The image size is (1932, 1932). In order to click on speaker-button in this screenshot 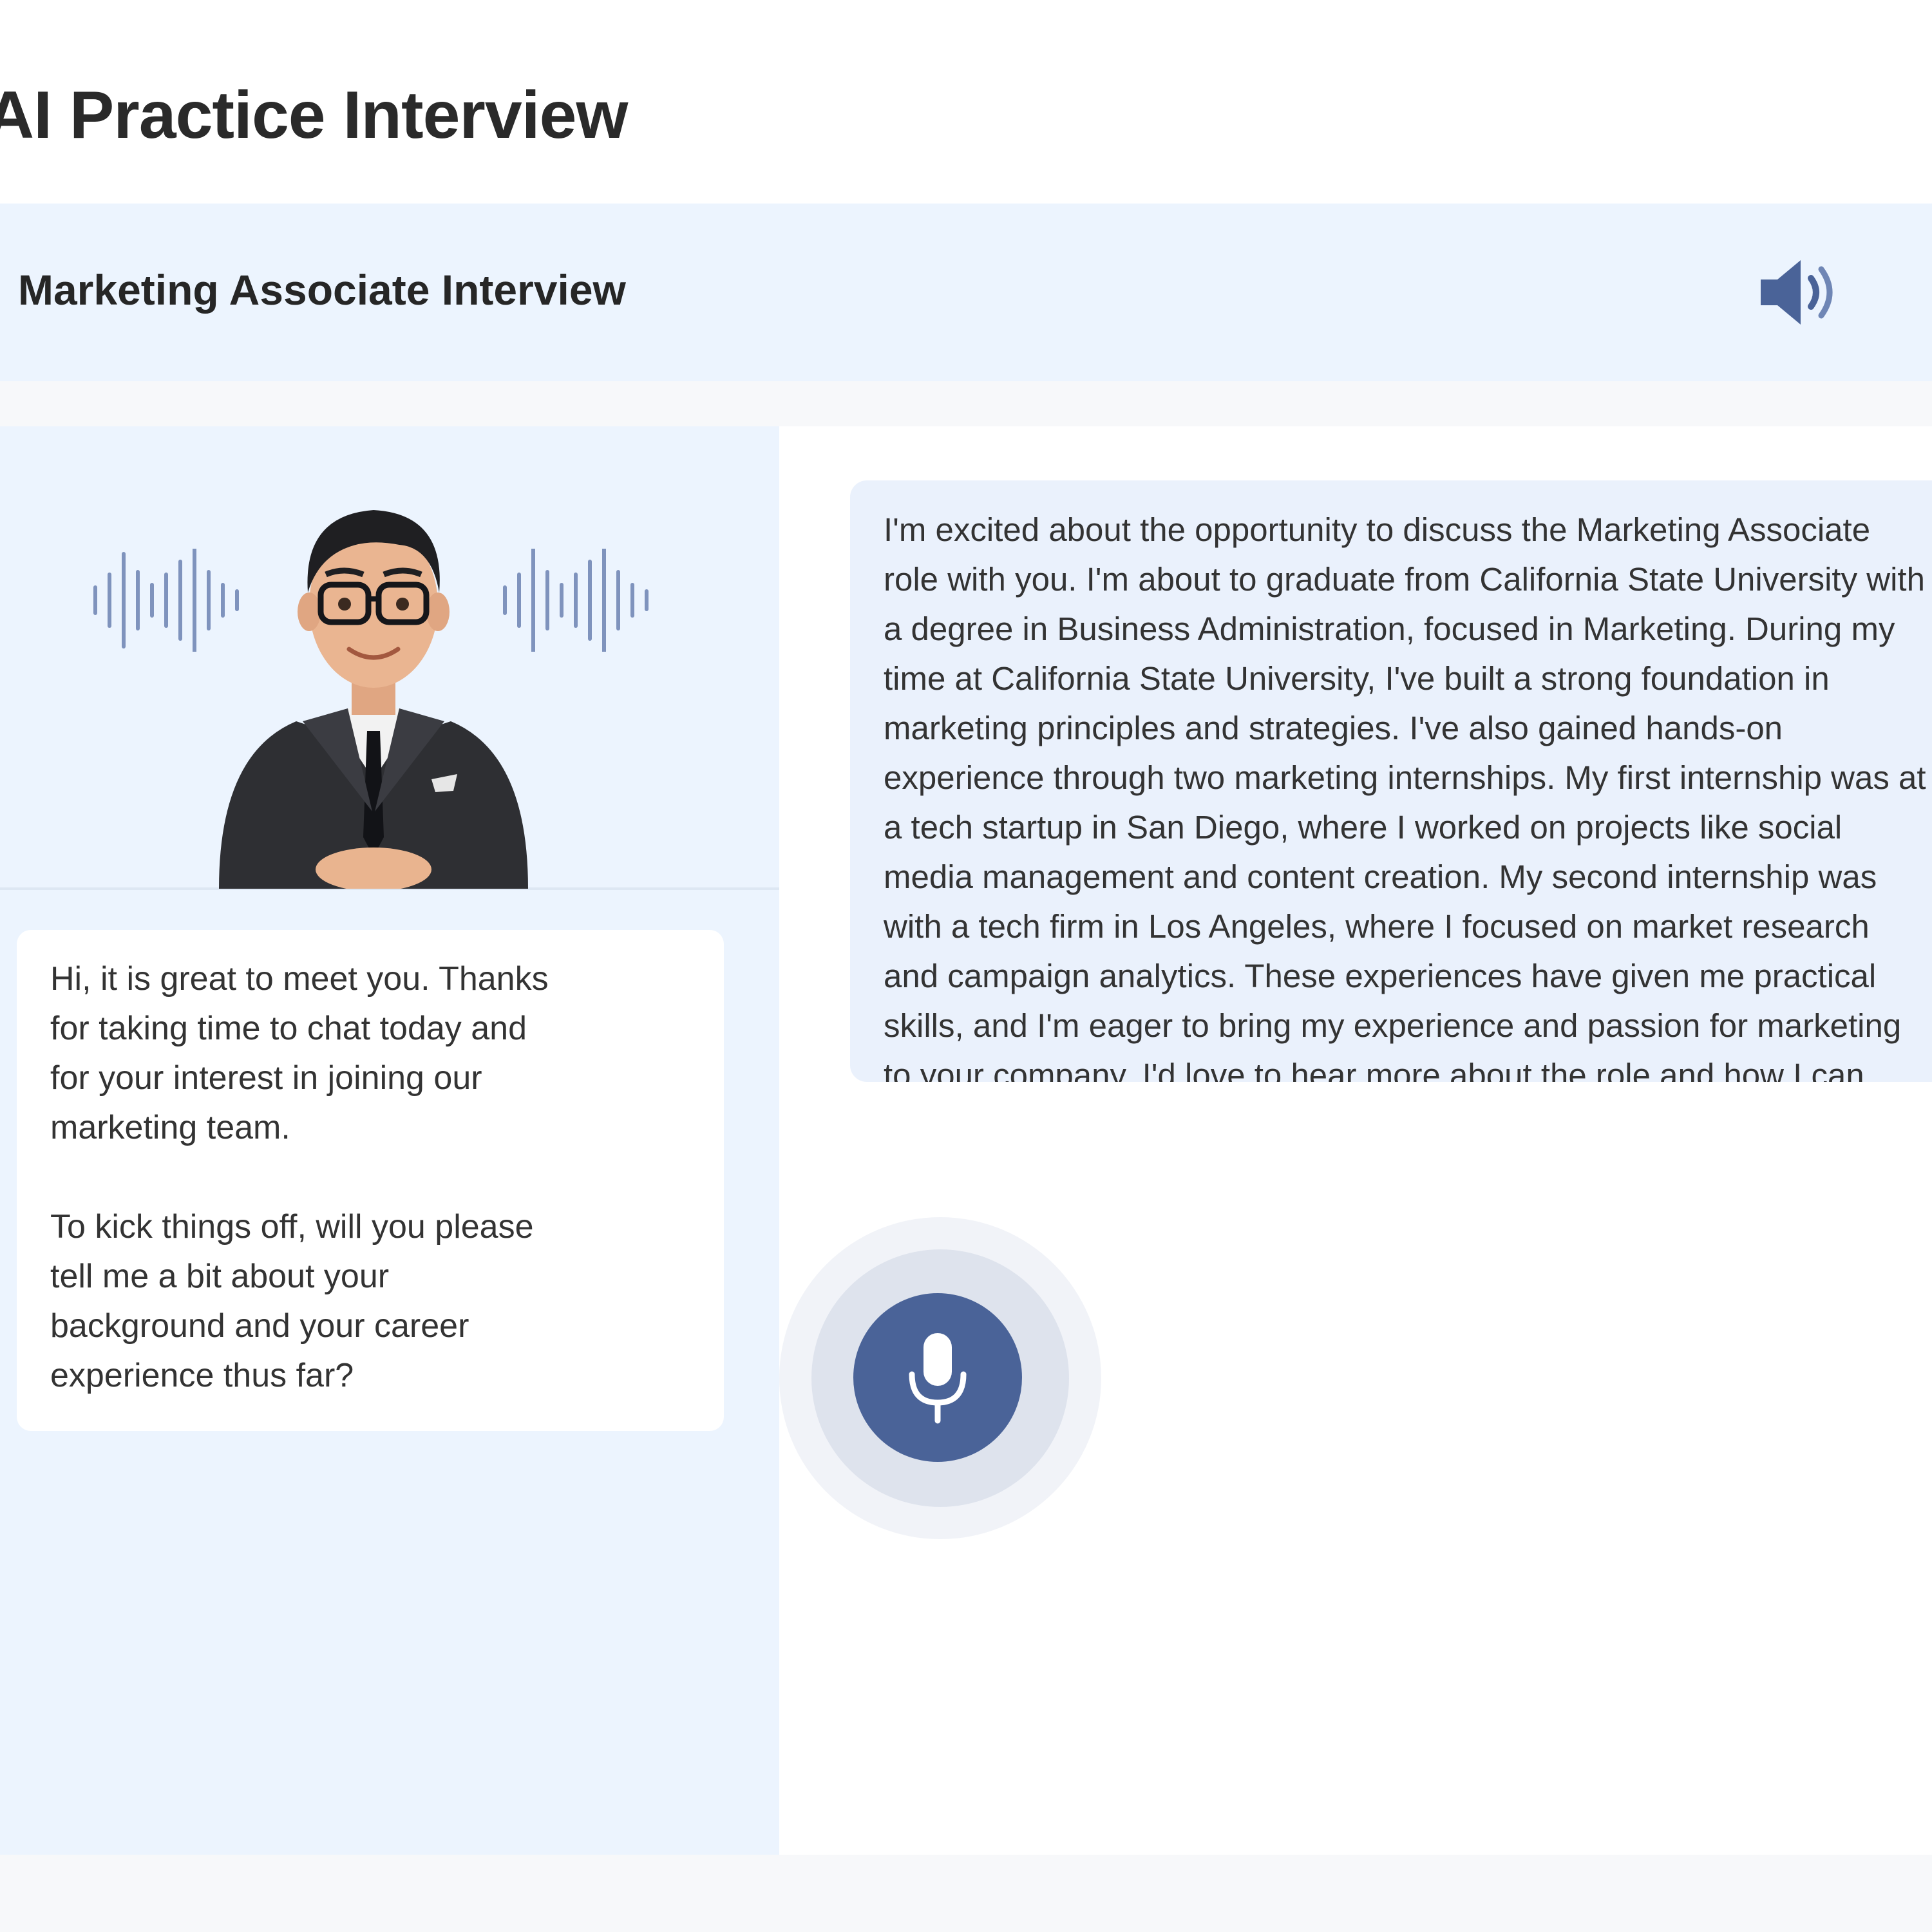, I will do `click(1800, 293)`.